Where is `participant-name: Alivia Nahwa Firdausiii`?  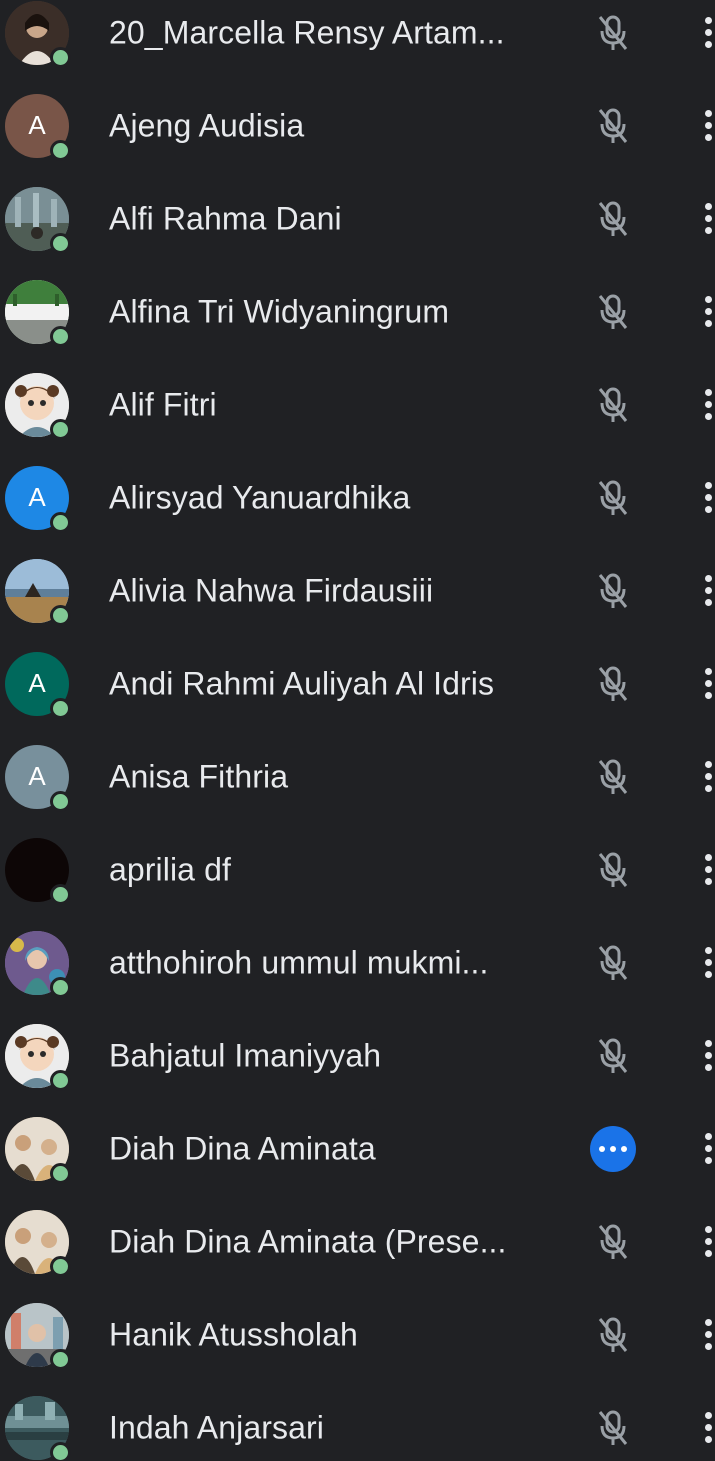 participant-name: Alivia Nahwa Firdausiii is located at coordinates (271, 590).